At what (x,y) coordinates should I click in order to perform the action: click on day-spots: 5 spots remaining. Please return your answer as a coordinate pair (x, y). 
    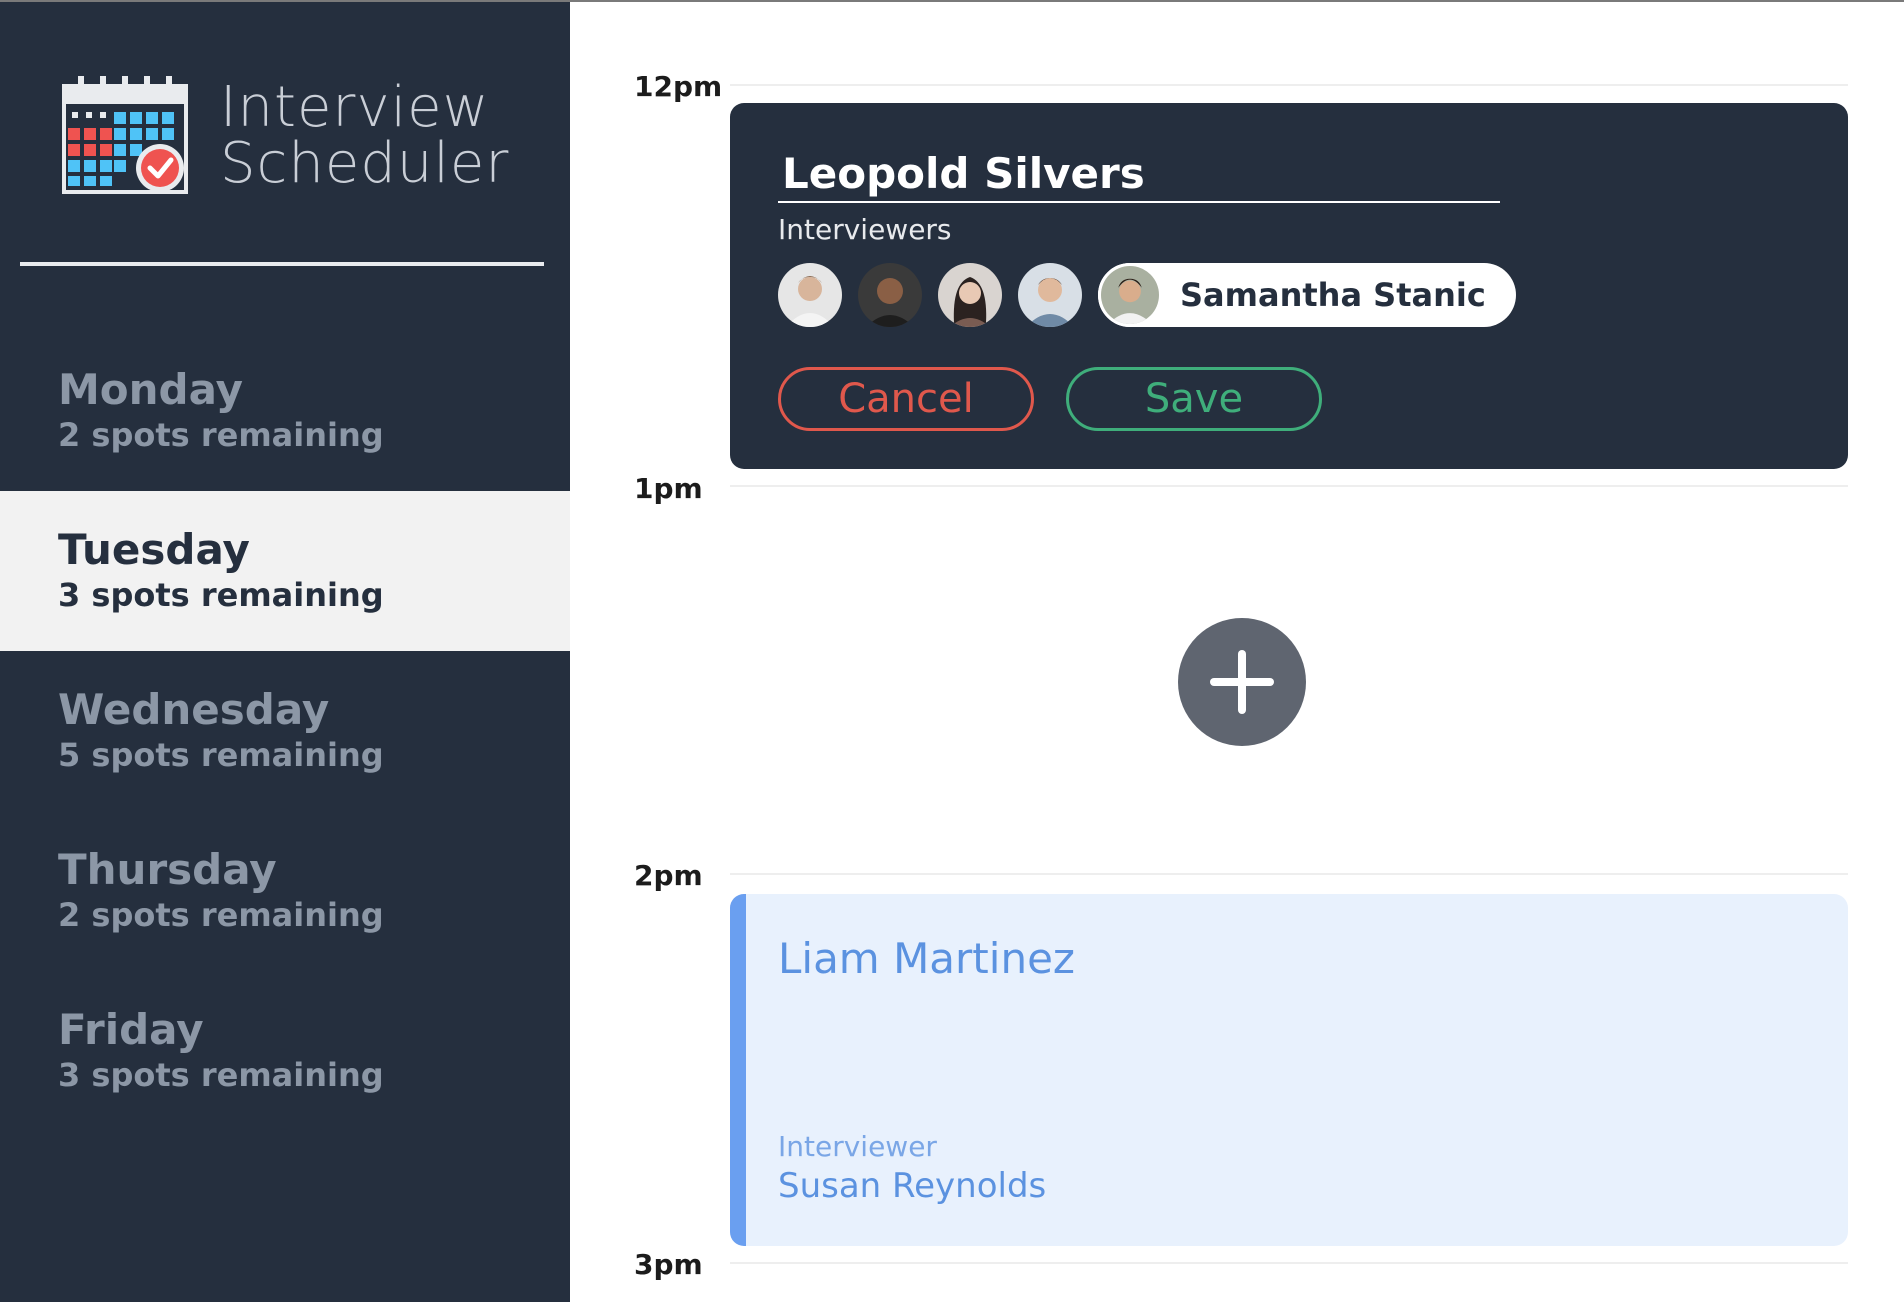
    Looking at the image, I should click on (221, 755).